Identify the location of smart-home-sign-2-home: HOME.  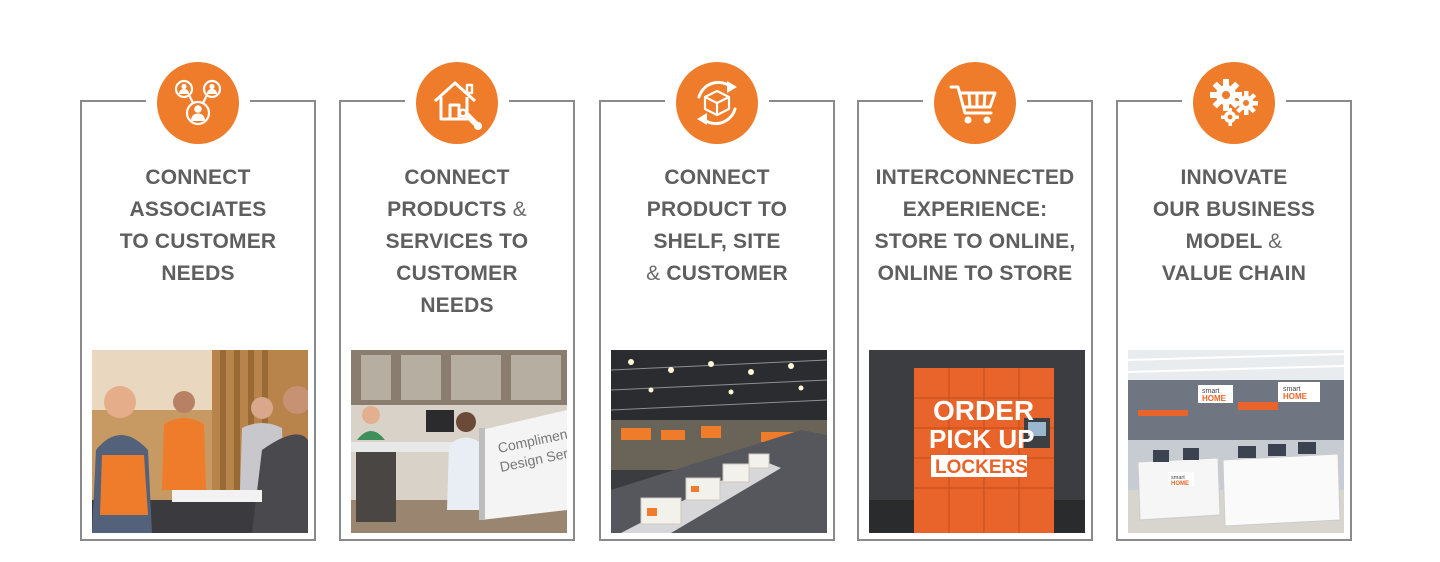
(1295, 396).